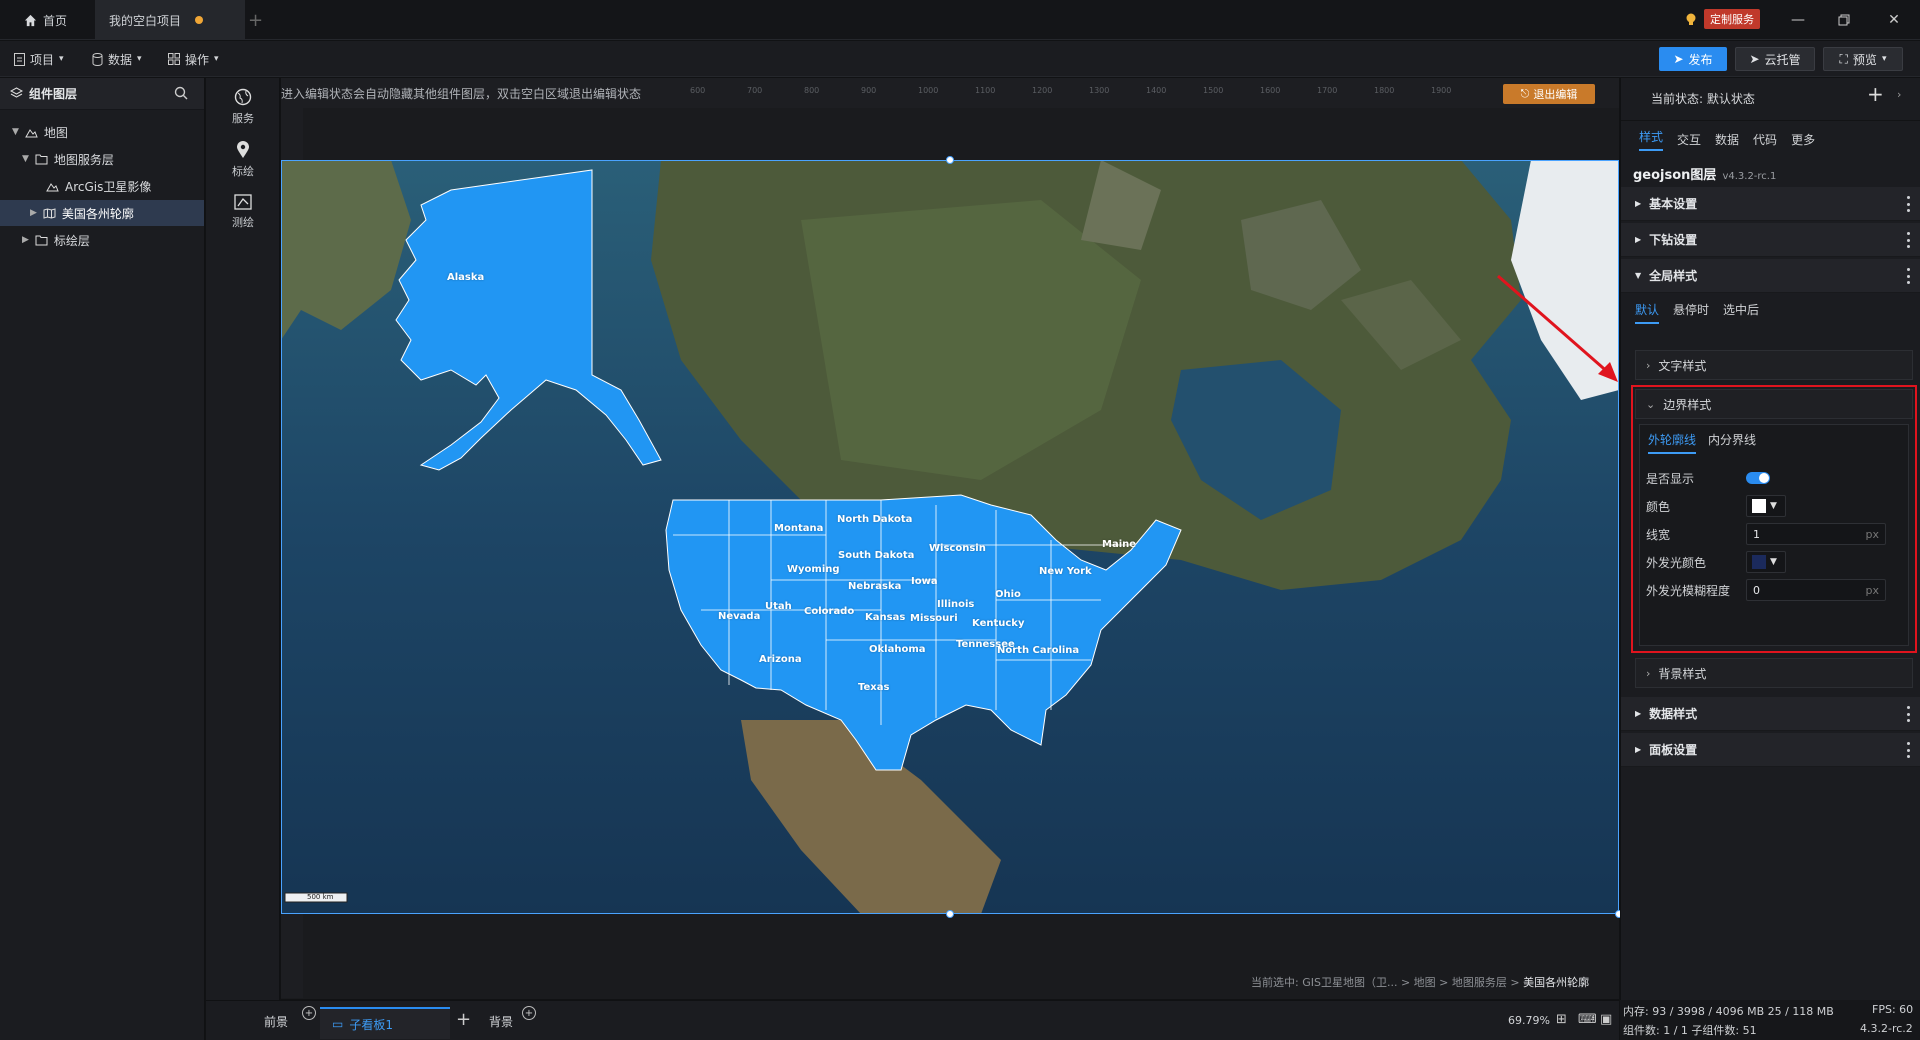 The width and height of the screenshot is (1920, 1040). Describe the element at coordinates (1676, 562) in the screenshot. I see `glow-color-label: 外发光颜色` at that location.